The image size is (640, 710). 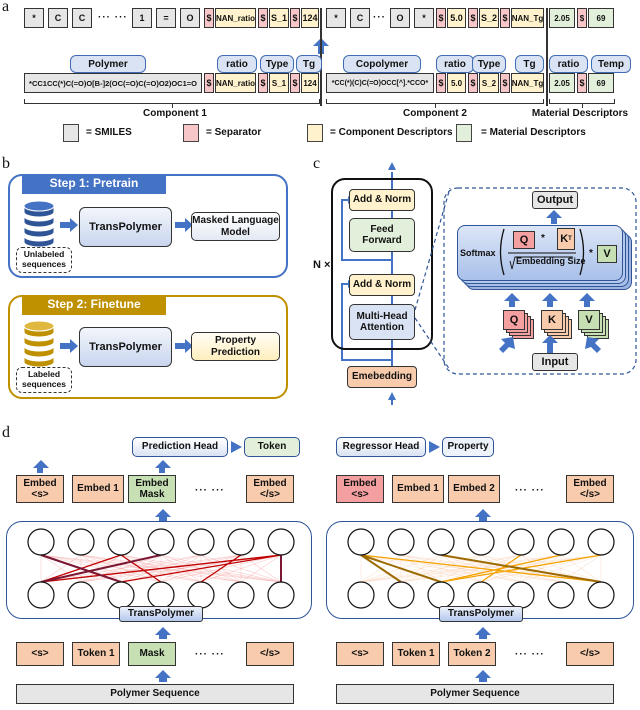 What do you see at coordinates (382, 285) in the screenshot?
I see `add-norm-bottom: Add & Norm` at bounding box center [382, 285].